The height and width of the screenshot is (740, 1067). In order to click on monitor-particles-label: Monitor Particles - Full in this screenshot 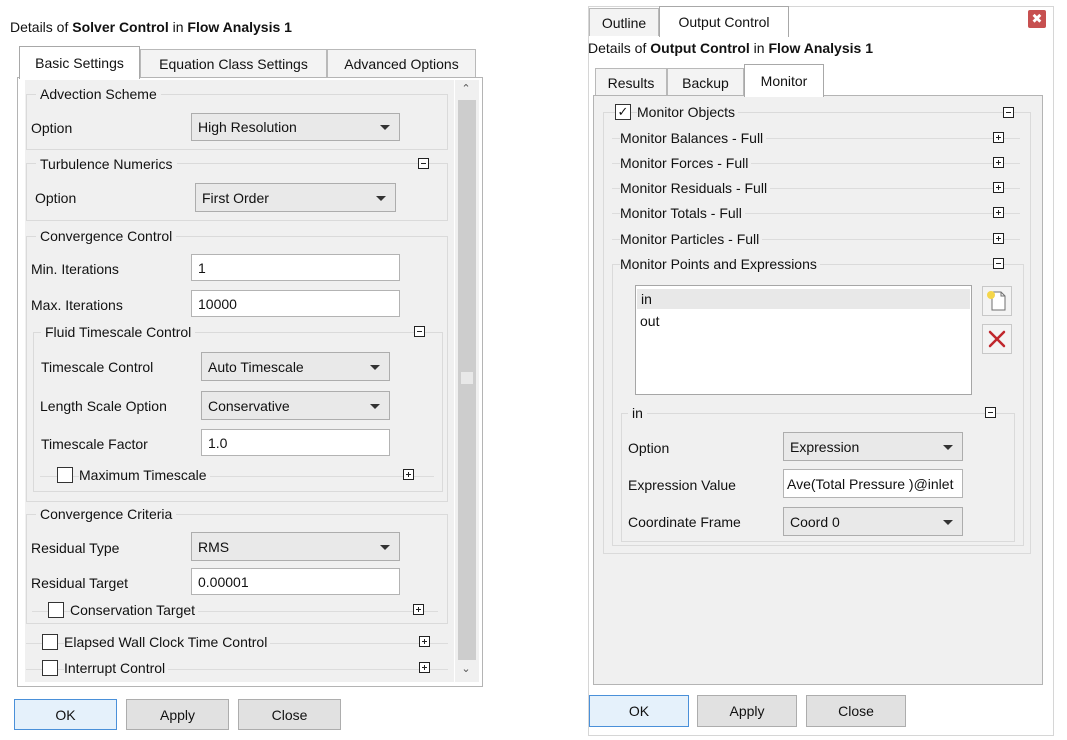, I will do `click(691, 239)`.